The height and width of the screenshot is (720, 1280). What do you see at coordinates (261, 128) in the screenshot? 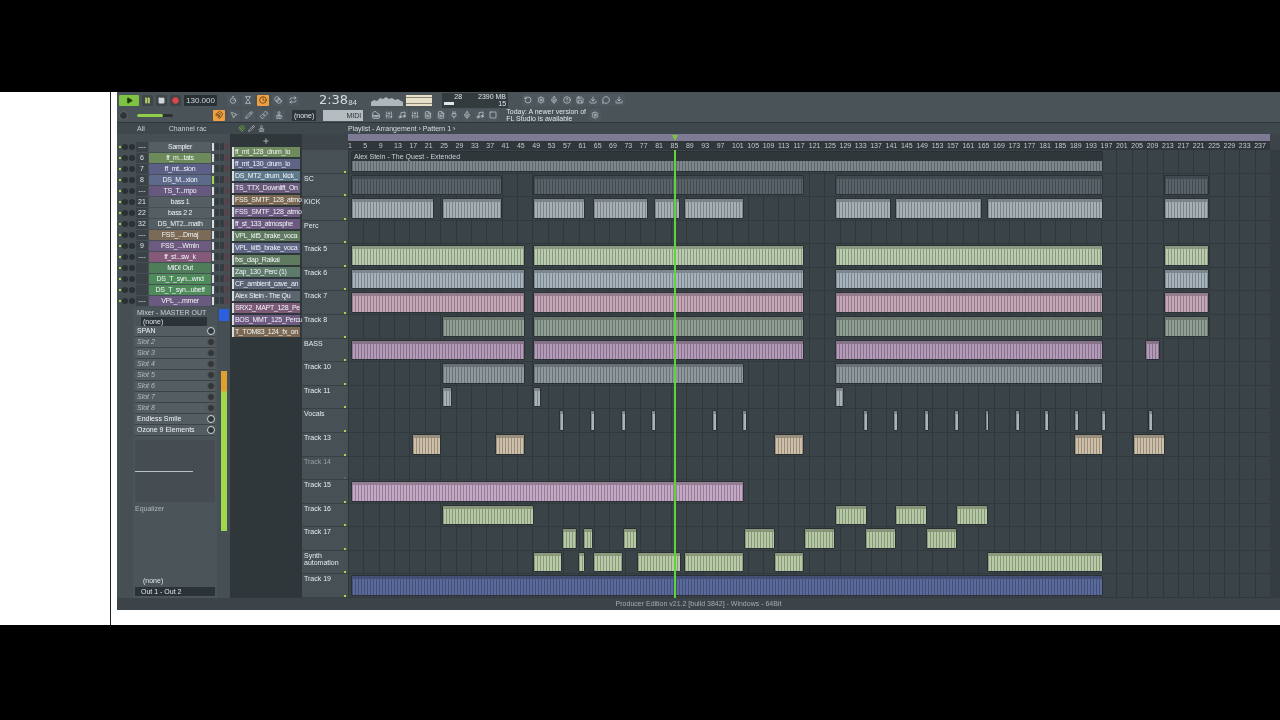
I see `stamp-icon` at bounding box center [261, 128].